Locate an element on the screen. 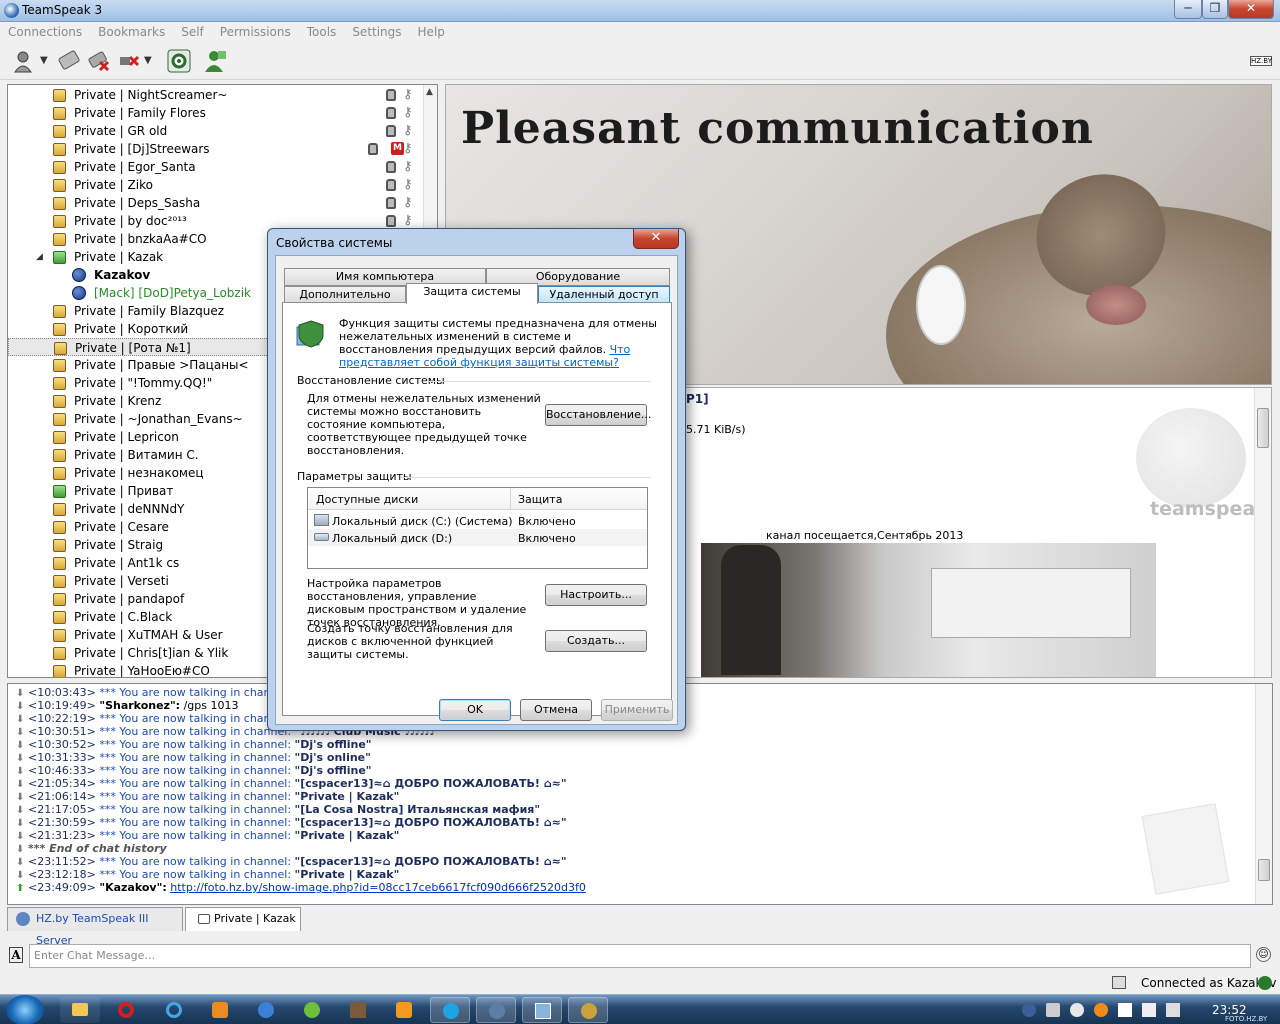 The height and width of the screenshot is (1024, 1280). dialog-close-button: ✕ is located at coordinates (656, 239).